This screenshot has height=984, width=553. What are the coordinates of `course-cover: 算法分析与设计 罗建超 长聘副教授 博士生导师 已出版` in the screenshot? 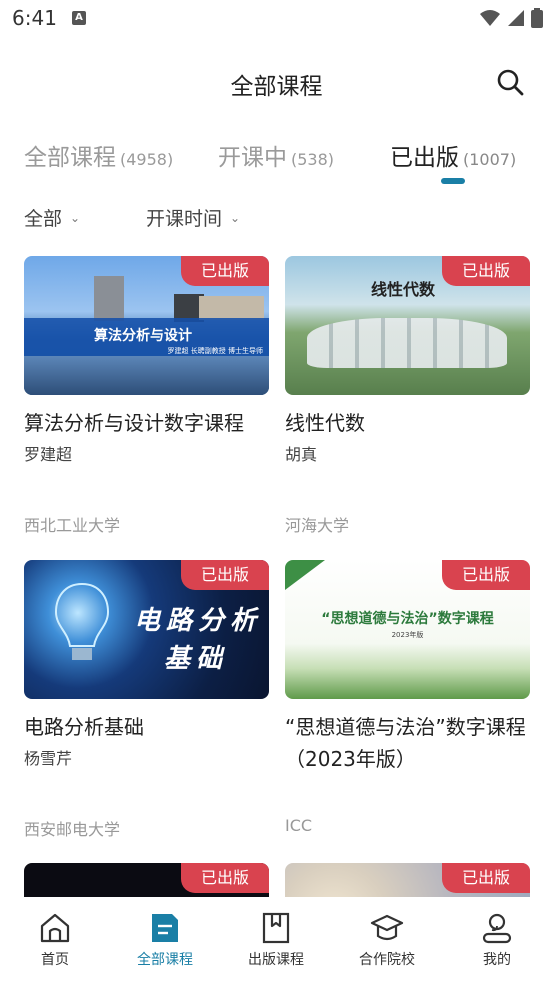 It's located at (146, 325).